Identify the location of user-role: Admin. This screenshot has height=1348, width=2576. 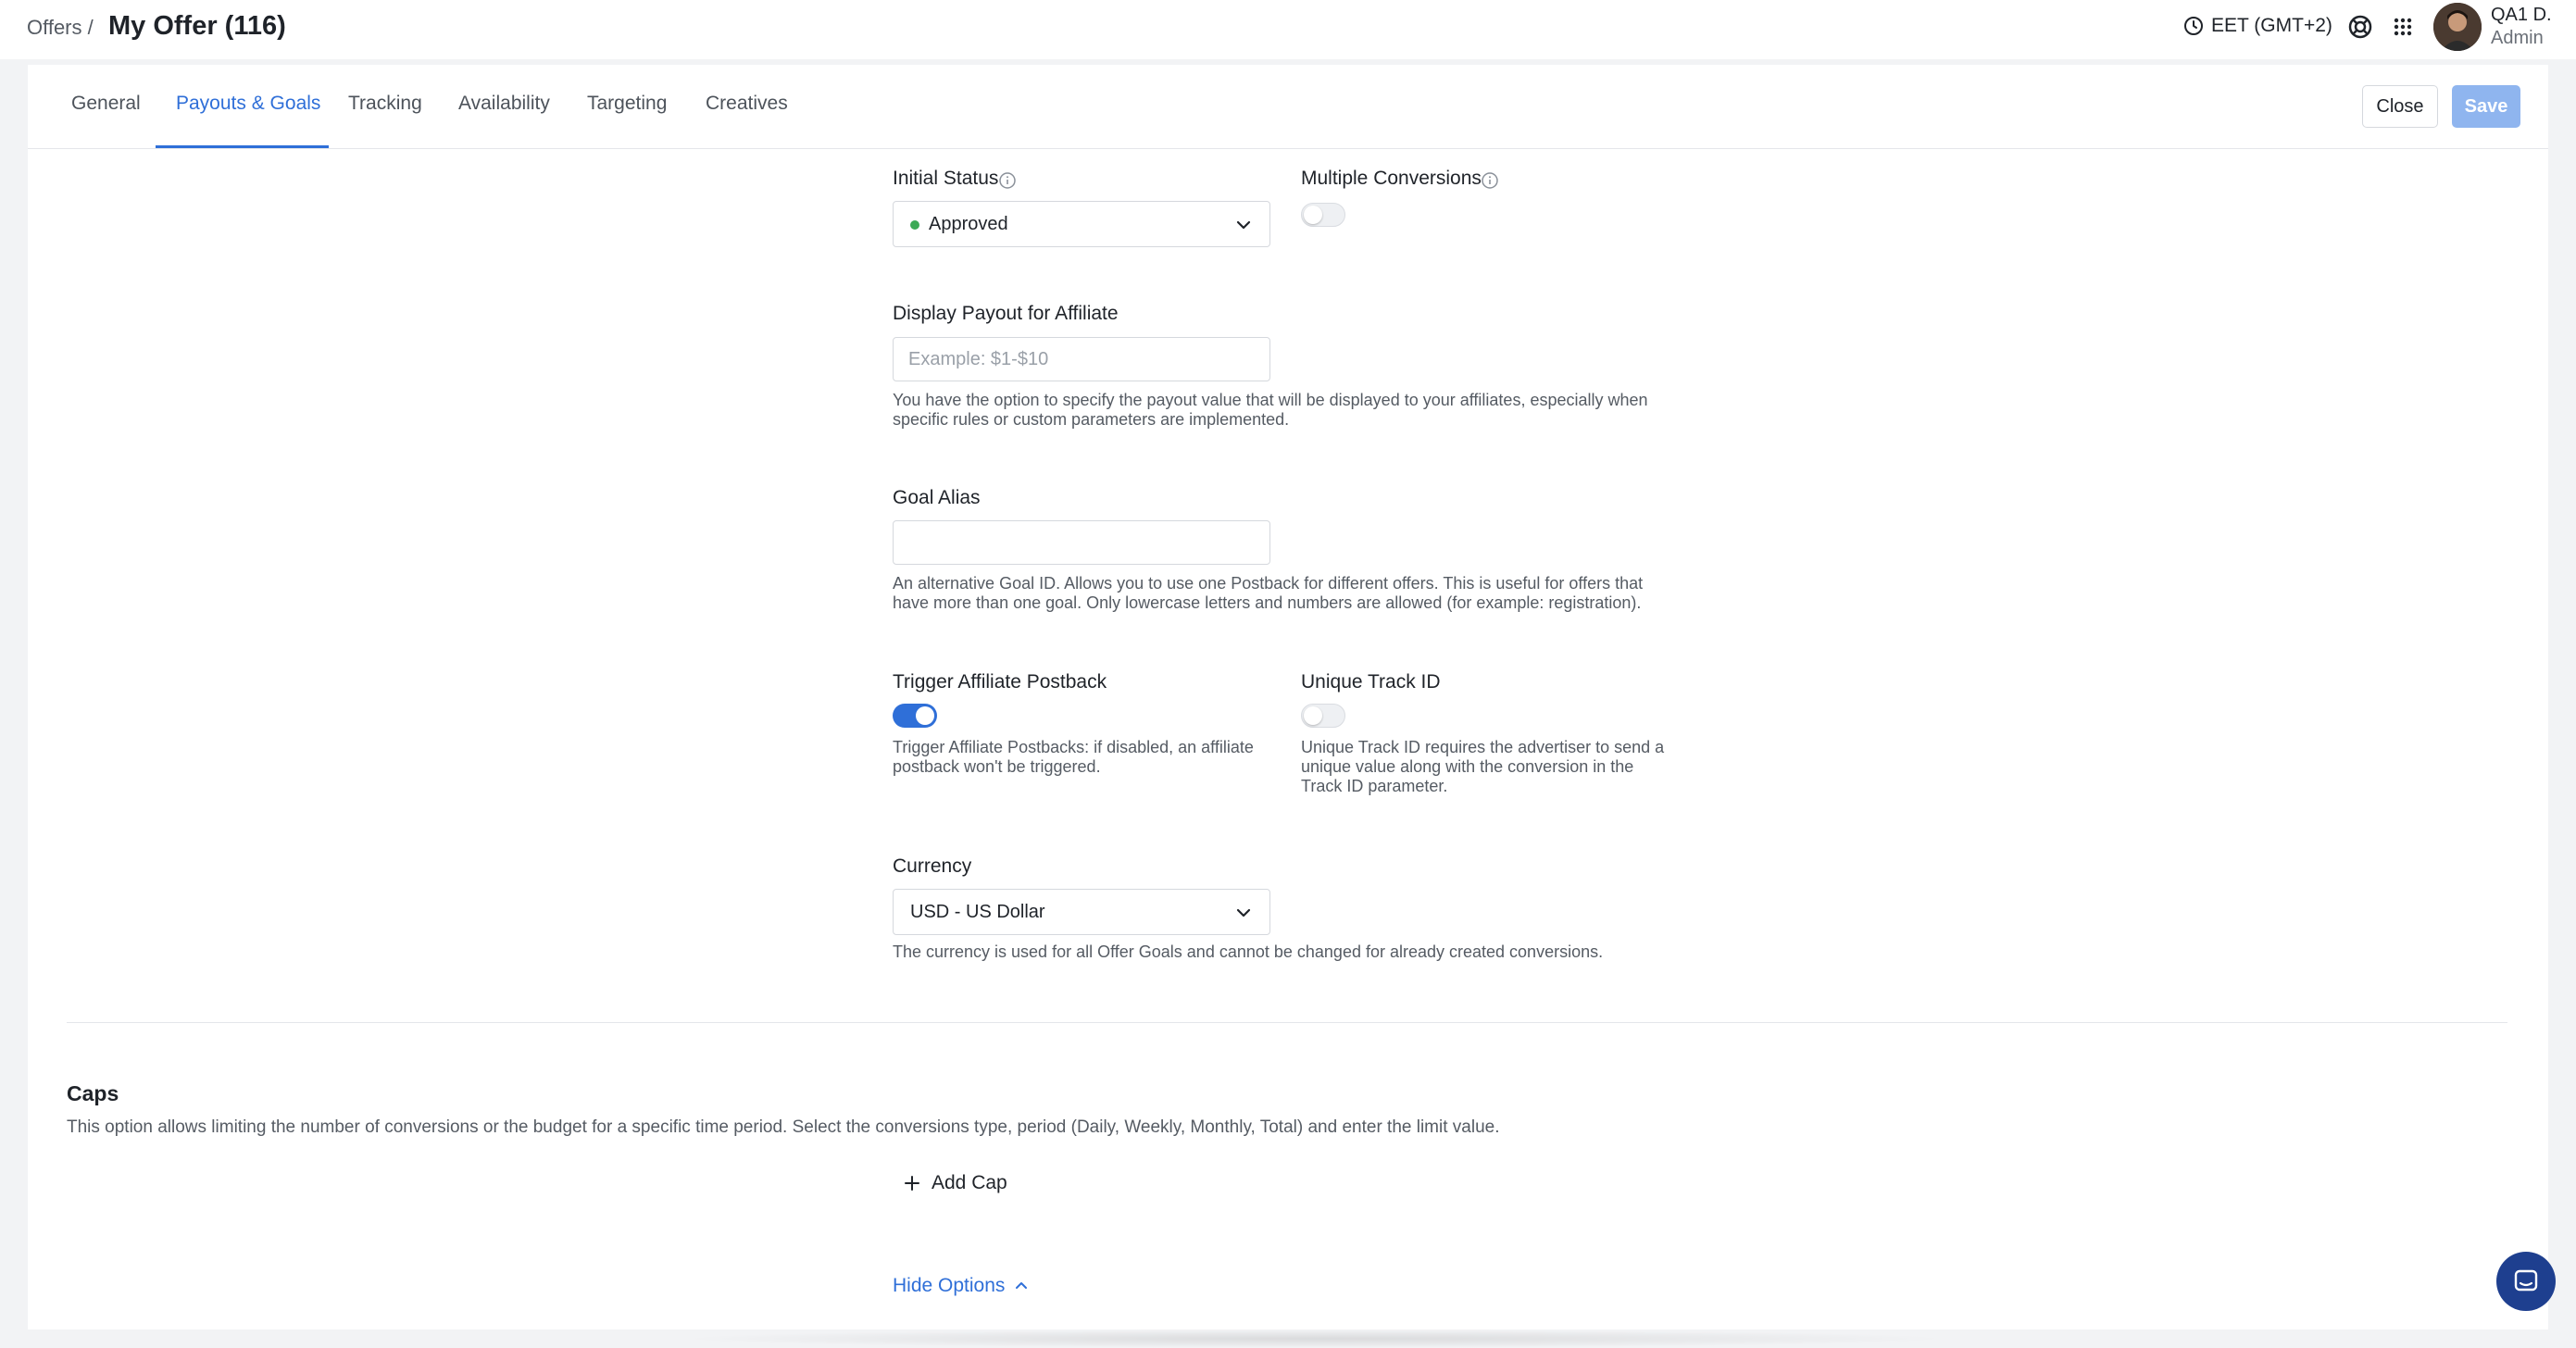
(2518, 38).